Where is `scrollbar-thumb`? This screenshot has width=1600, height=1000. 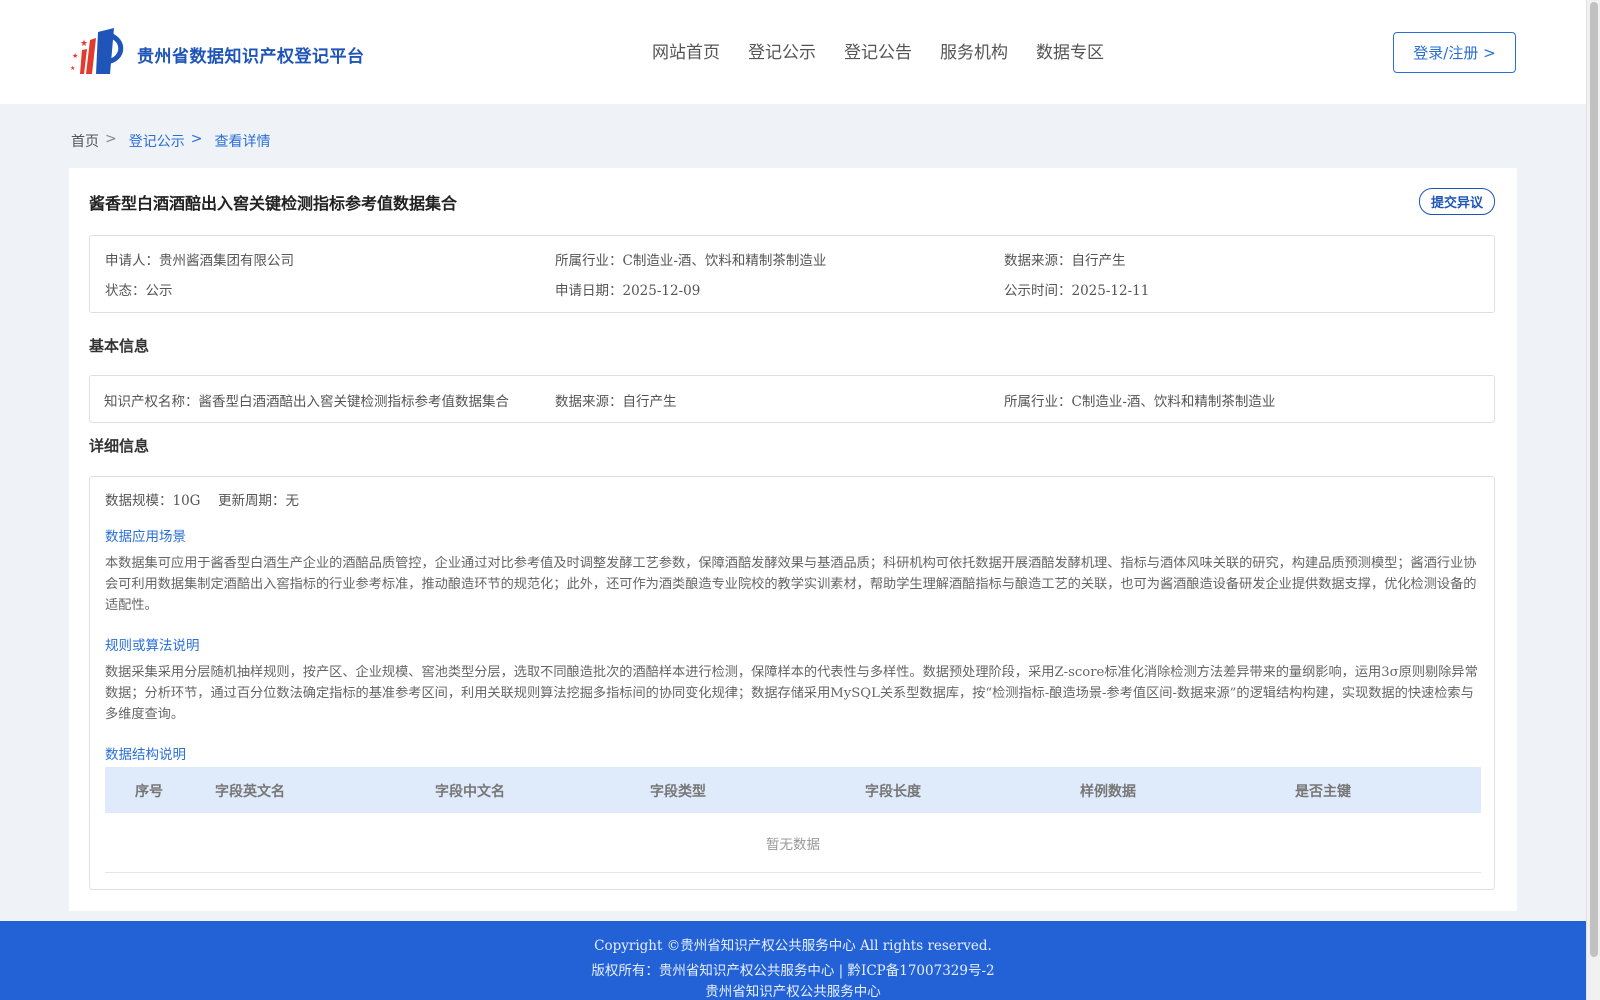 scrollbar-thumb is located at coordinates (1594, 479).